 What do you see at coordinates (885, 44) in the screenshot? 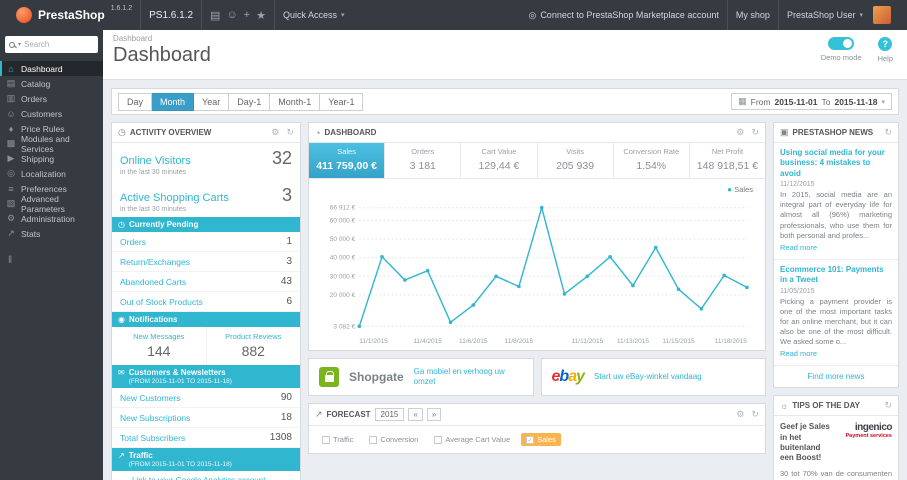
I see `help-icon: ?` at bounding box center [885, 44].